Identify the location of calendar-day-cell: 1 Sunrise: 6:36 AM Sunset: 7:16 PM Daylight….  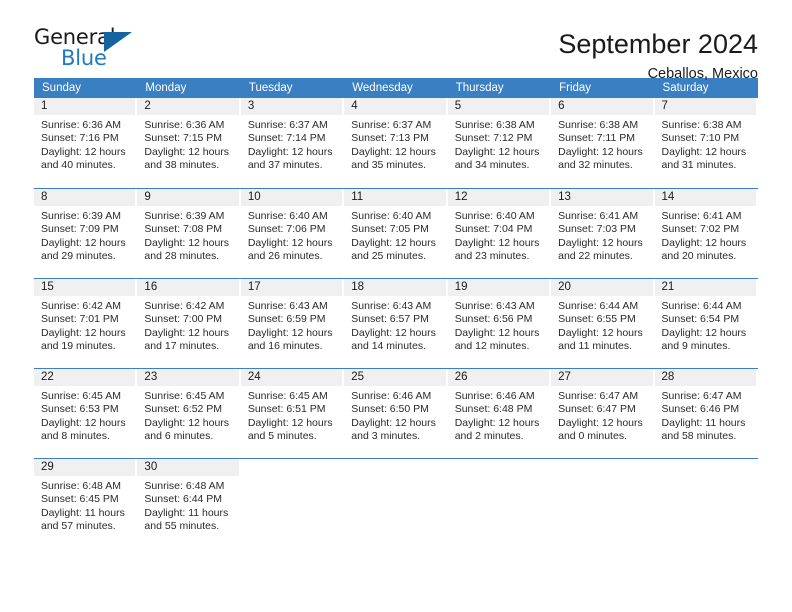
(85, 140).